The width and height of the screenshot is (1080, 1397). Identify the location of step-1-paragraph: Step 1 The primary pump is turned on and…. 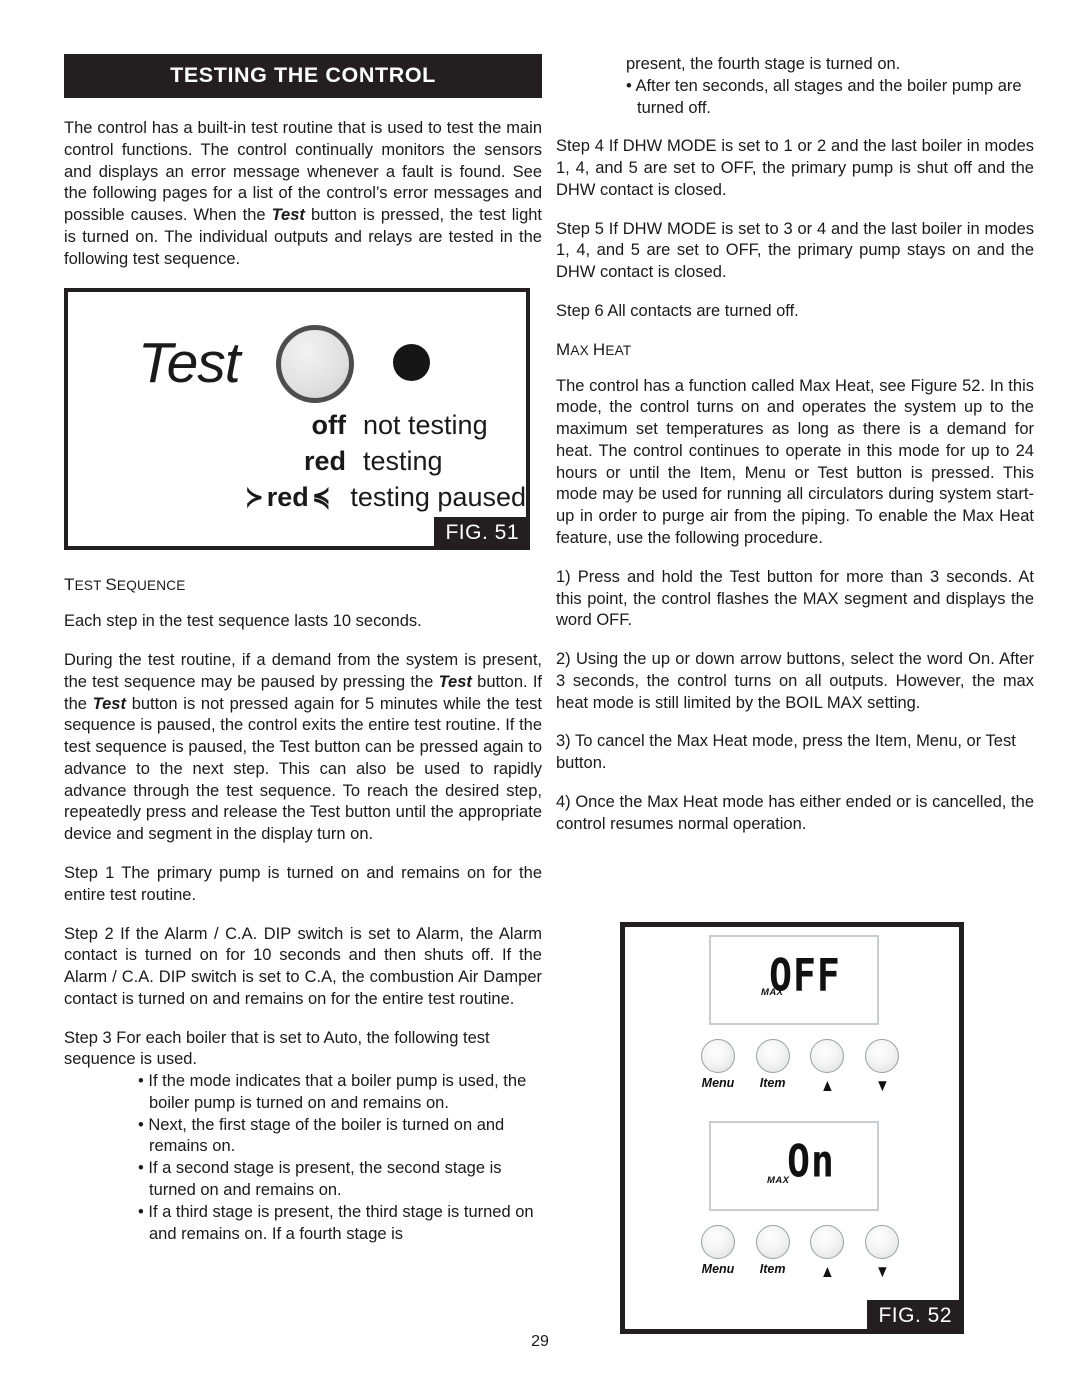
(303, 884).